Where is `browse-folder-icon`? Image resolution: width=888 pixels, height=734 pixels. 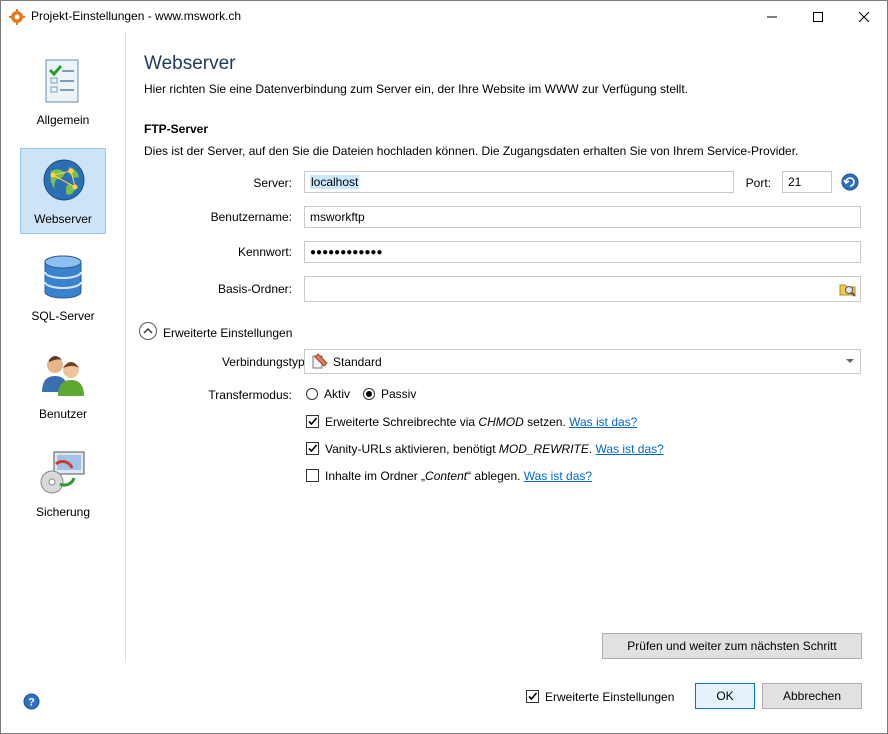
browse-folder-icon is located at coordinates (848, 289).